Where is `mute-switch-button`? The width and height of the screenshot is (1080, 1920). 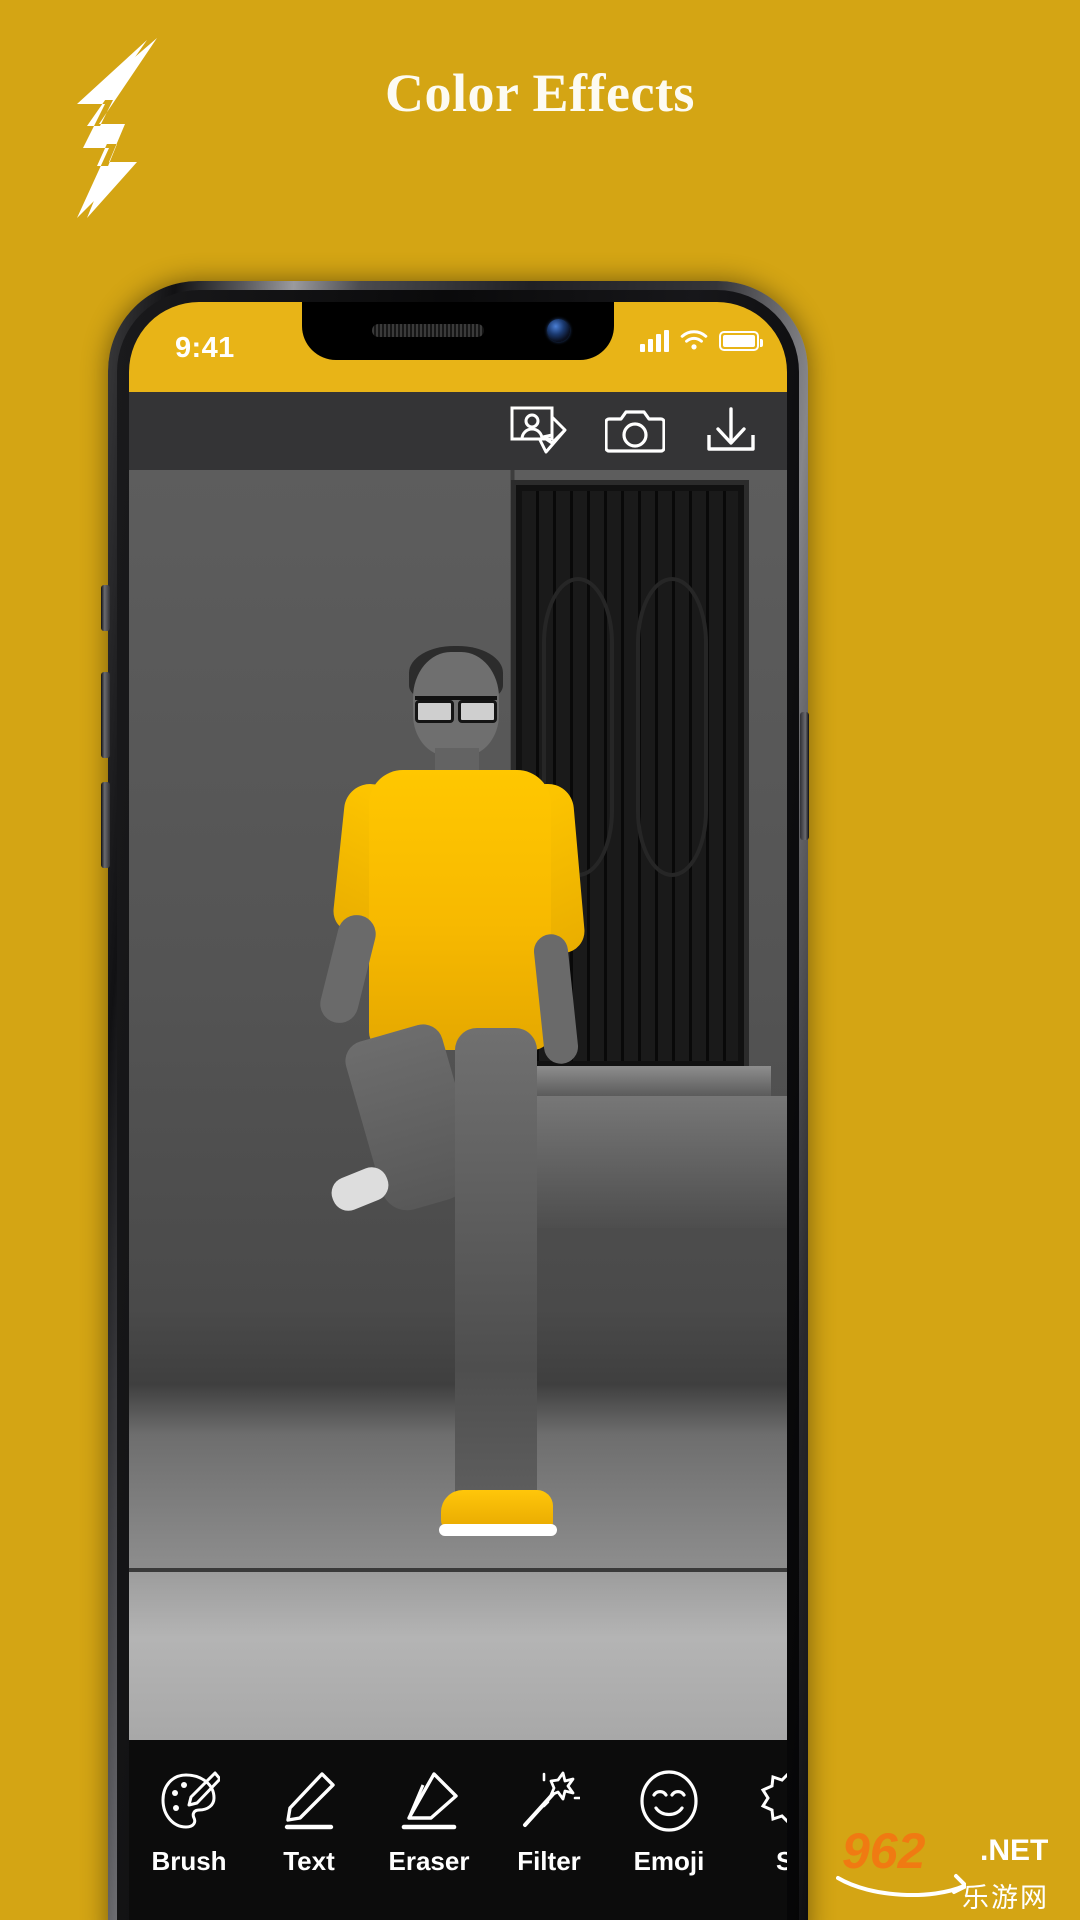 mute-switch-button is located at coordinates (105, 608).